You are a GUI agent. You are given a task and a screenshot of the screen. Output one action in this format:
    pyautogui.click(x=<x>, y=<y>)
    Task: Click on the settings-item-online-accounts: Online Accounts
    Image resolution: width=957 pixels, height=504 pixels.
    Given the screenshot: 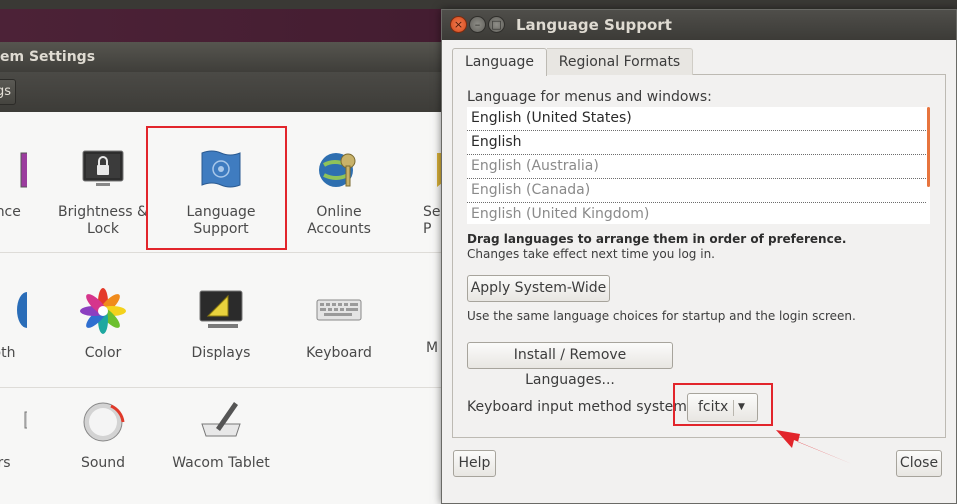 What is the action you would take?
    pyautogui.click(x=339, y=192)
    